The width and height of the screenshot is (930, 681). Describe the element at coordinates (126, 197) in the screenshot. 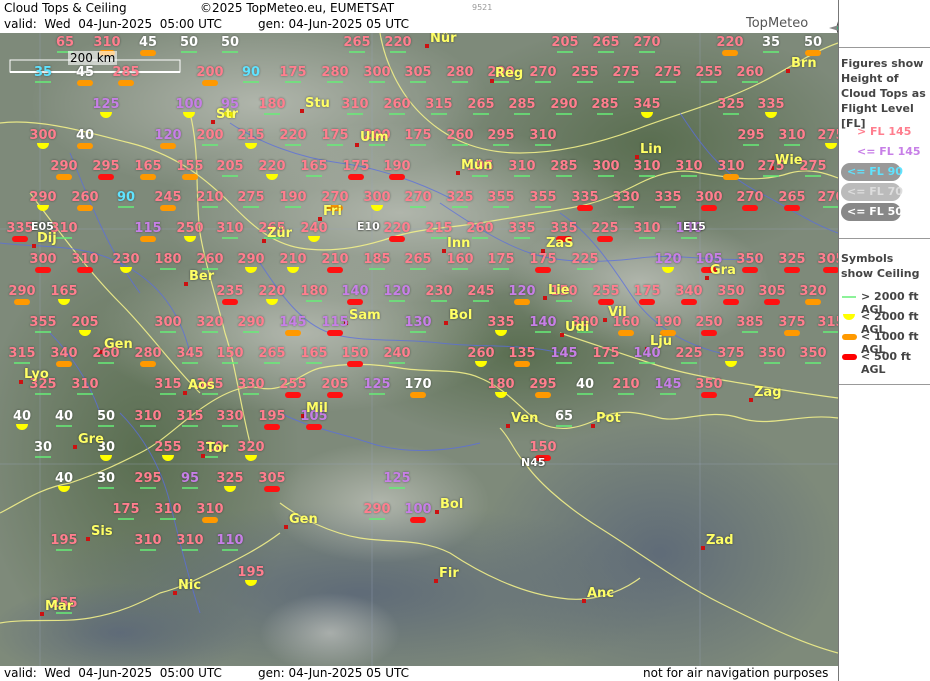

I see `cloud-top-value: 90` at that location.